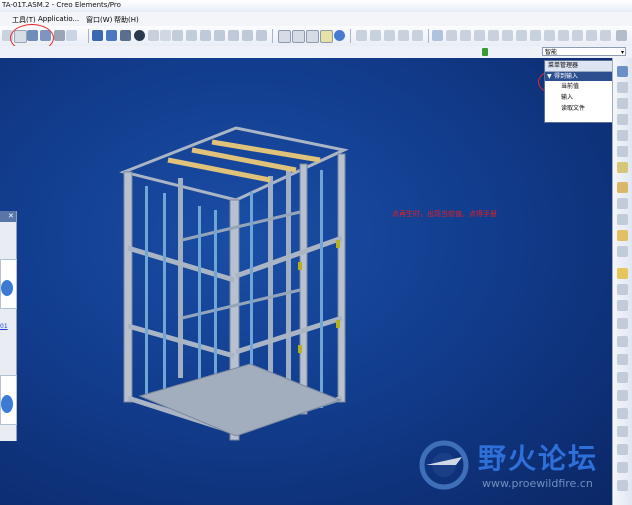 The image size is (632, 505). Describe the element at coordinates (622, 52) in the screenshot. I see `chevron-down-icon: ▾` at that location.